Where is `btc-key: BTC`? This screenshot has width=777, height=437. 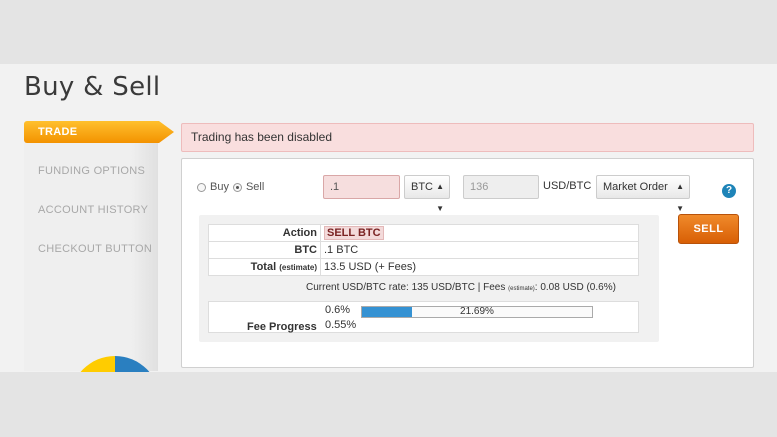
btc-key: BTC is located at coordinates (264, 250).